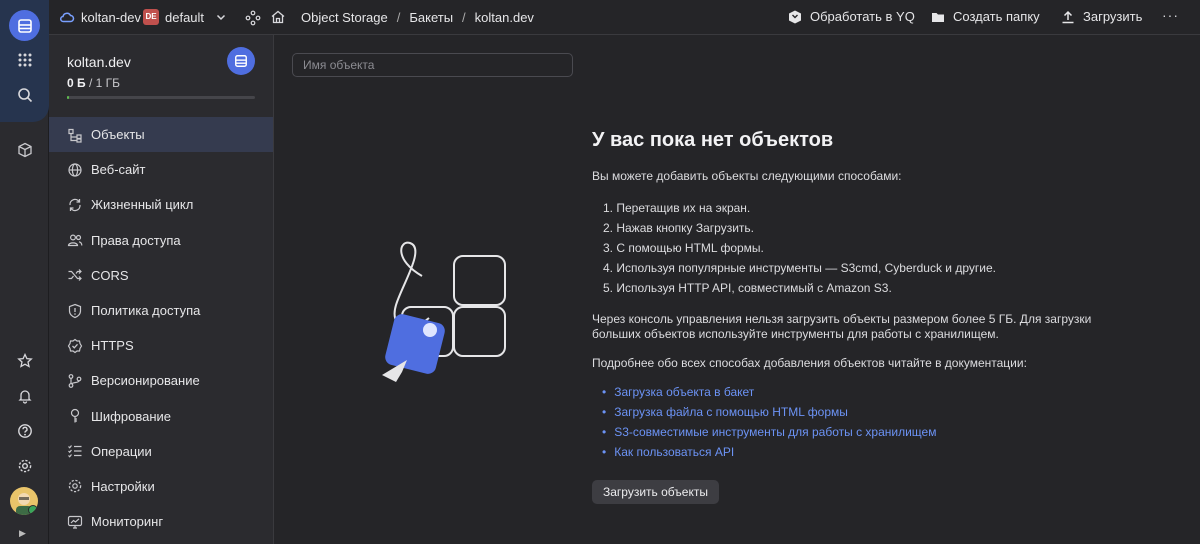 The height and width of the screenshot is (544, 1200). Describe the element at coordinates (24, 360) in the screenshot. I see `star-icon` at that location.